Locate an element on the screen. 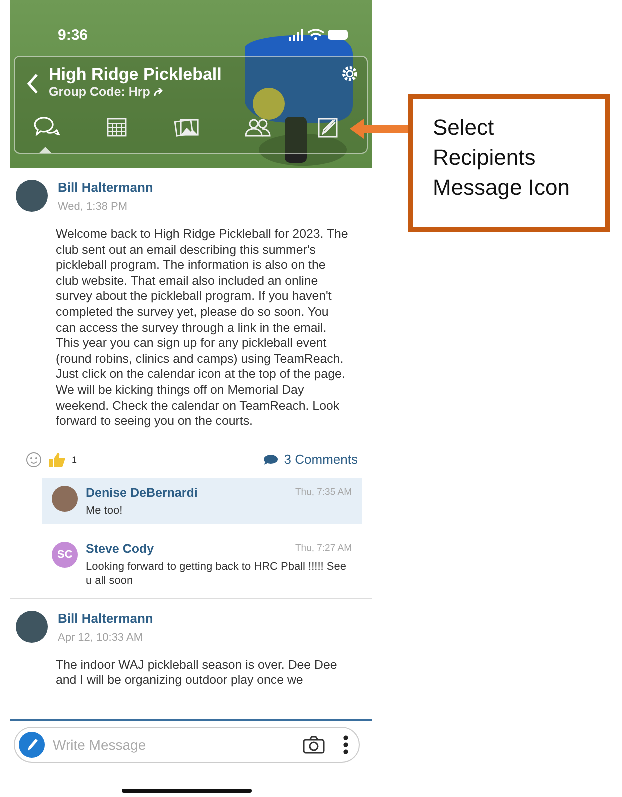 This screenshot has width=622, height=797. comment: Denise DeBernardi Thu, 7:35 AM Me too! is located at coordinates (202, 501).